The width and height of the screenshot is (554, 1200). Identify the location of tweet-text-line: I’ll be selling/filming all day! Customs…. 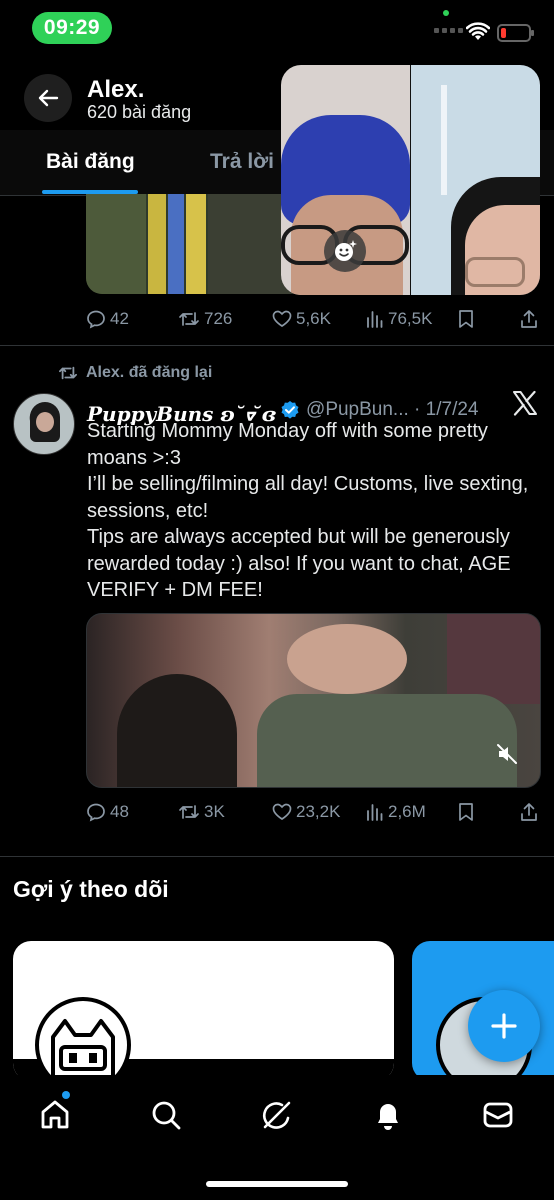
(308, 497).